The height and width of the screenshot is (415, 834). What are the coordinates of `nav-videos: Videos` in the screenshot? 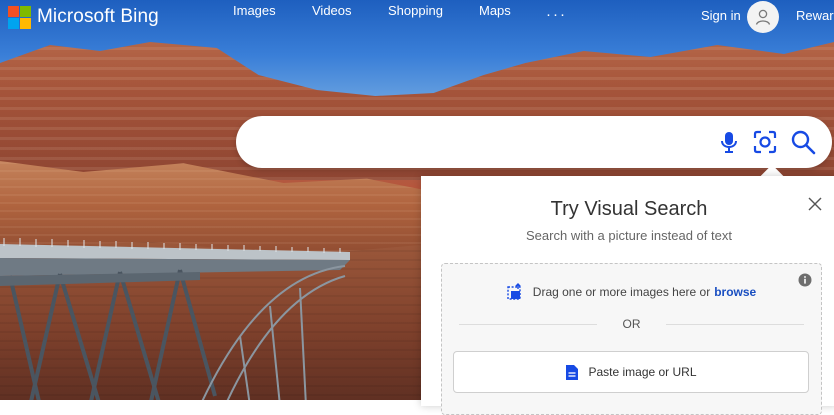 It's located at (332, 10).